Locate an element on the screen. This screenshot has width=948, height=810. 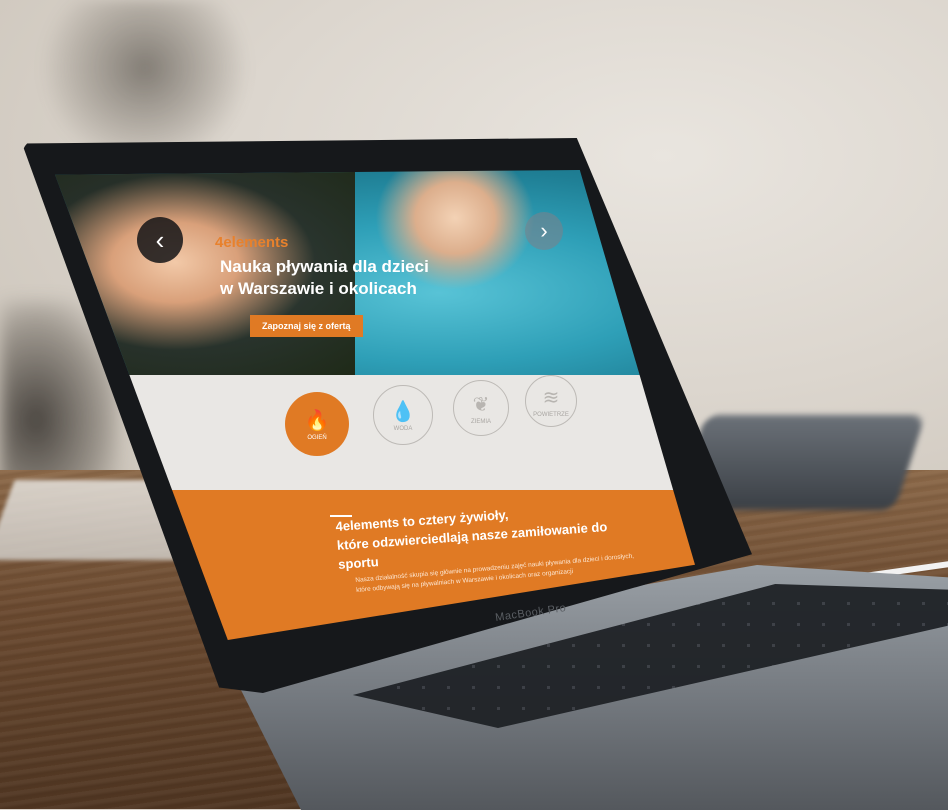
chevron-left-icon: ‹ is located at coordinates (160, 239).